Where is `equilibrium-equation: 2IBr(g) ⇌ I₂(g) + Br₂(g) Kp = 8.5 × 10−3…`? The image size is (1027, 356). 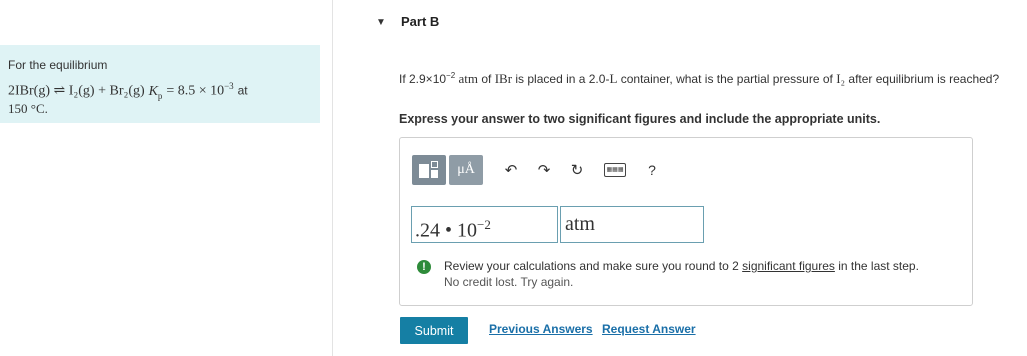
equilibrium-equation: 2IBr(g) ⇌ I₂(g) + Br₂(g) Kp = 8.5 × 10−3… is located at coordinates (164, 90).